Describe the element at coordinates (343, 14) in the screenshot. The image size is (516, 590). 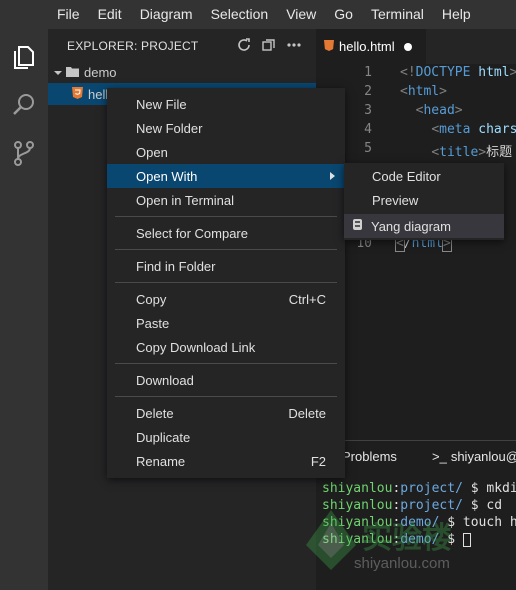
I see `menu-go: Go` at that location.